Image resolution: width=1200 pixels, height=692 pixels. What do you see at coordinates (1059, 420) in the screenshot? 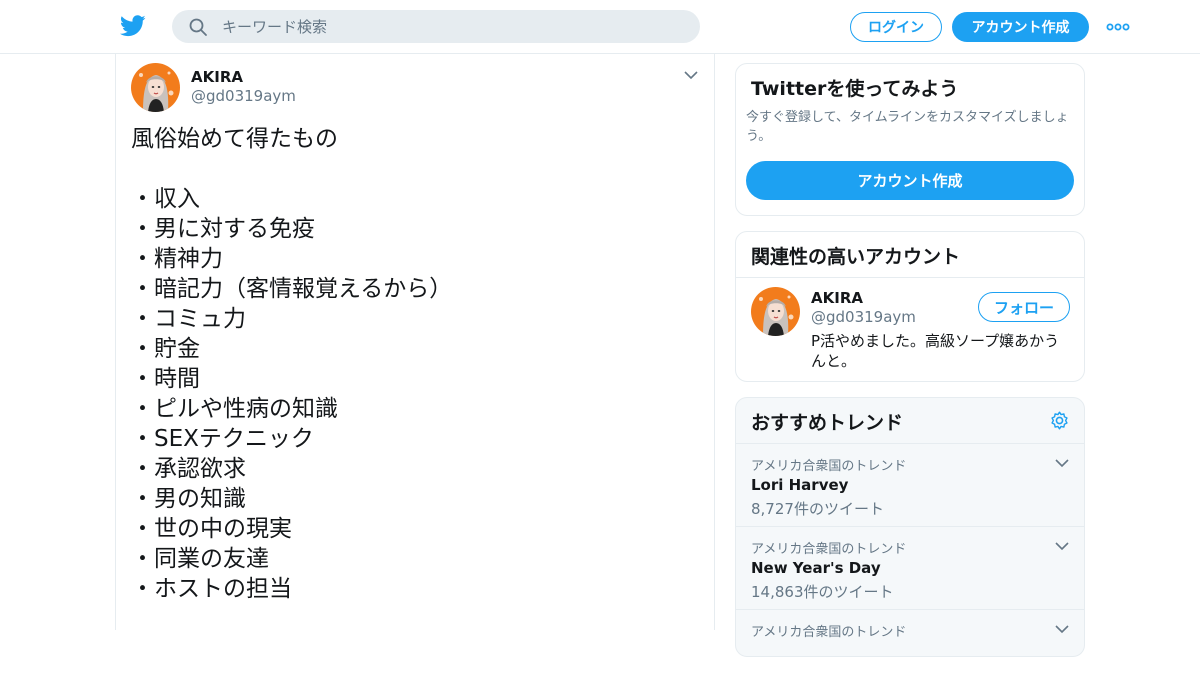
I see `gear-icon` at bounding box center [1059, 420].